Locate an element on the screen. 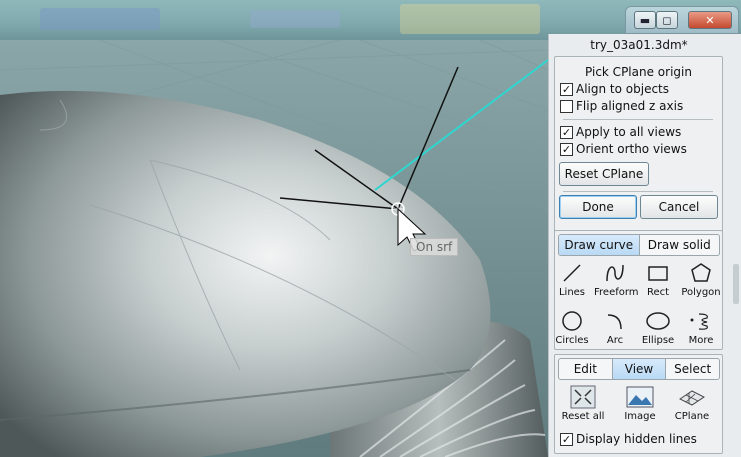 This screenshot has width=741, height=457. image-icon is located at coordinates (640, 397).